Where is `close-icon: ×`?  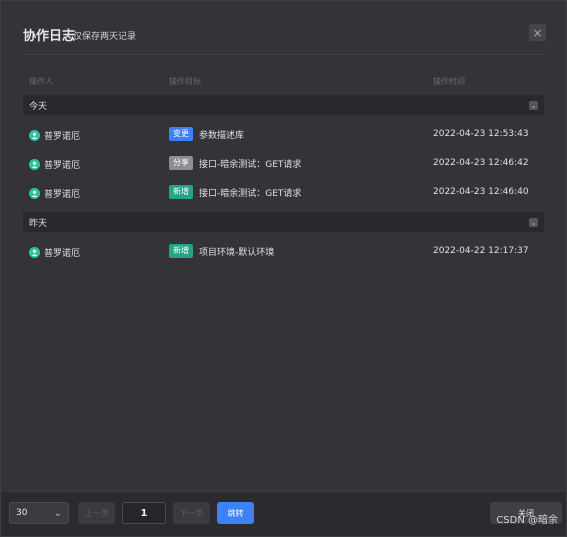
close-icon: × is located at coordinates (537, 32).